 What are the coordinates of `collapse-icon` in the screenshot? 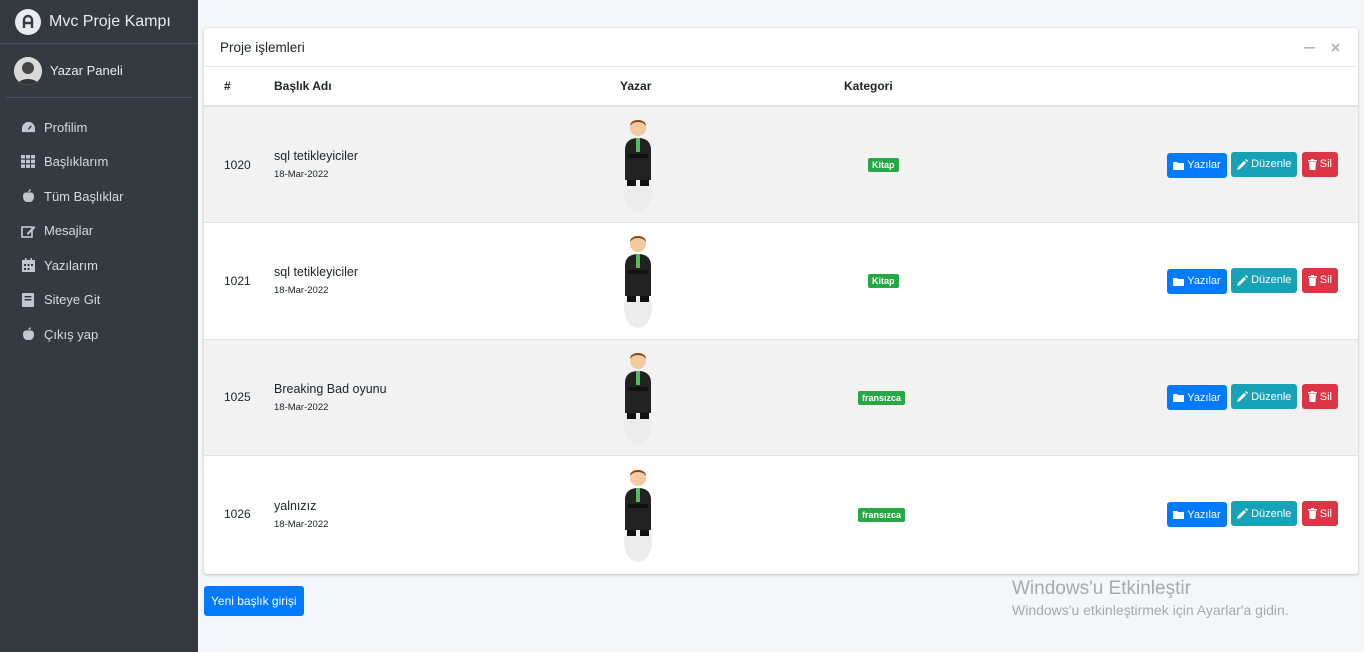 It's located at (1309, 47).